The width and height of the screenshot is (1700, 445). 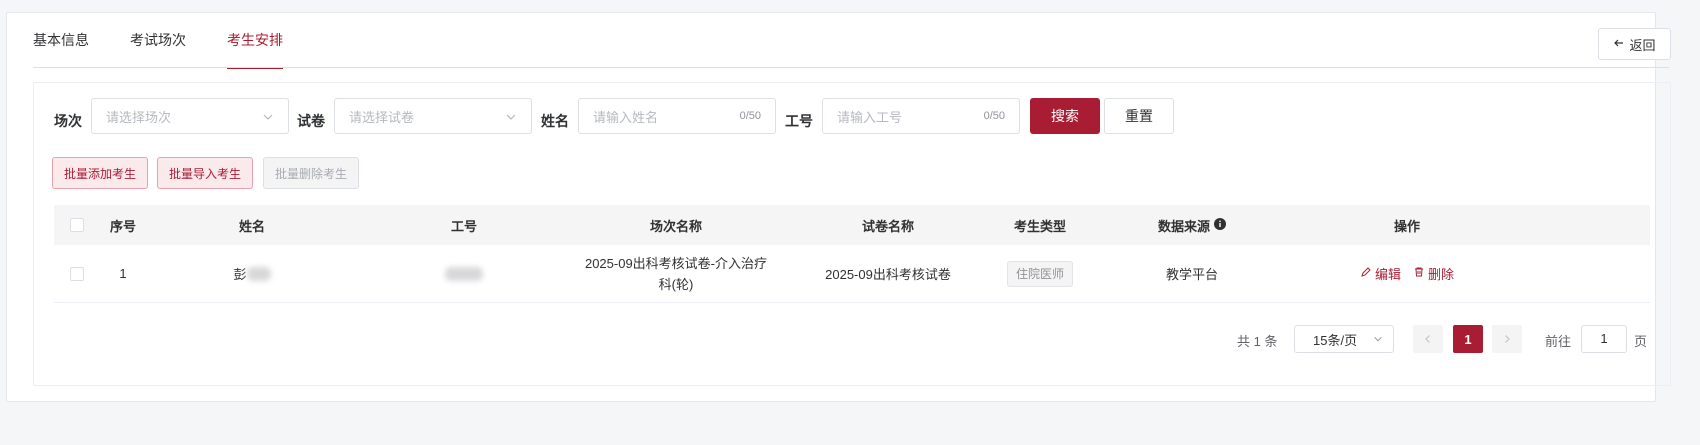 I want to click on edit-icon, so click(x=1366, y=273).